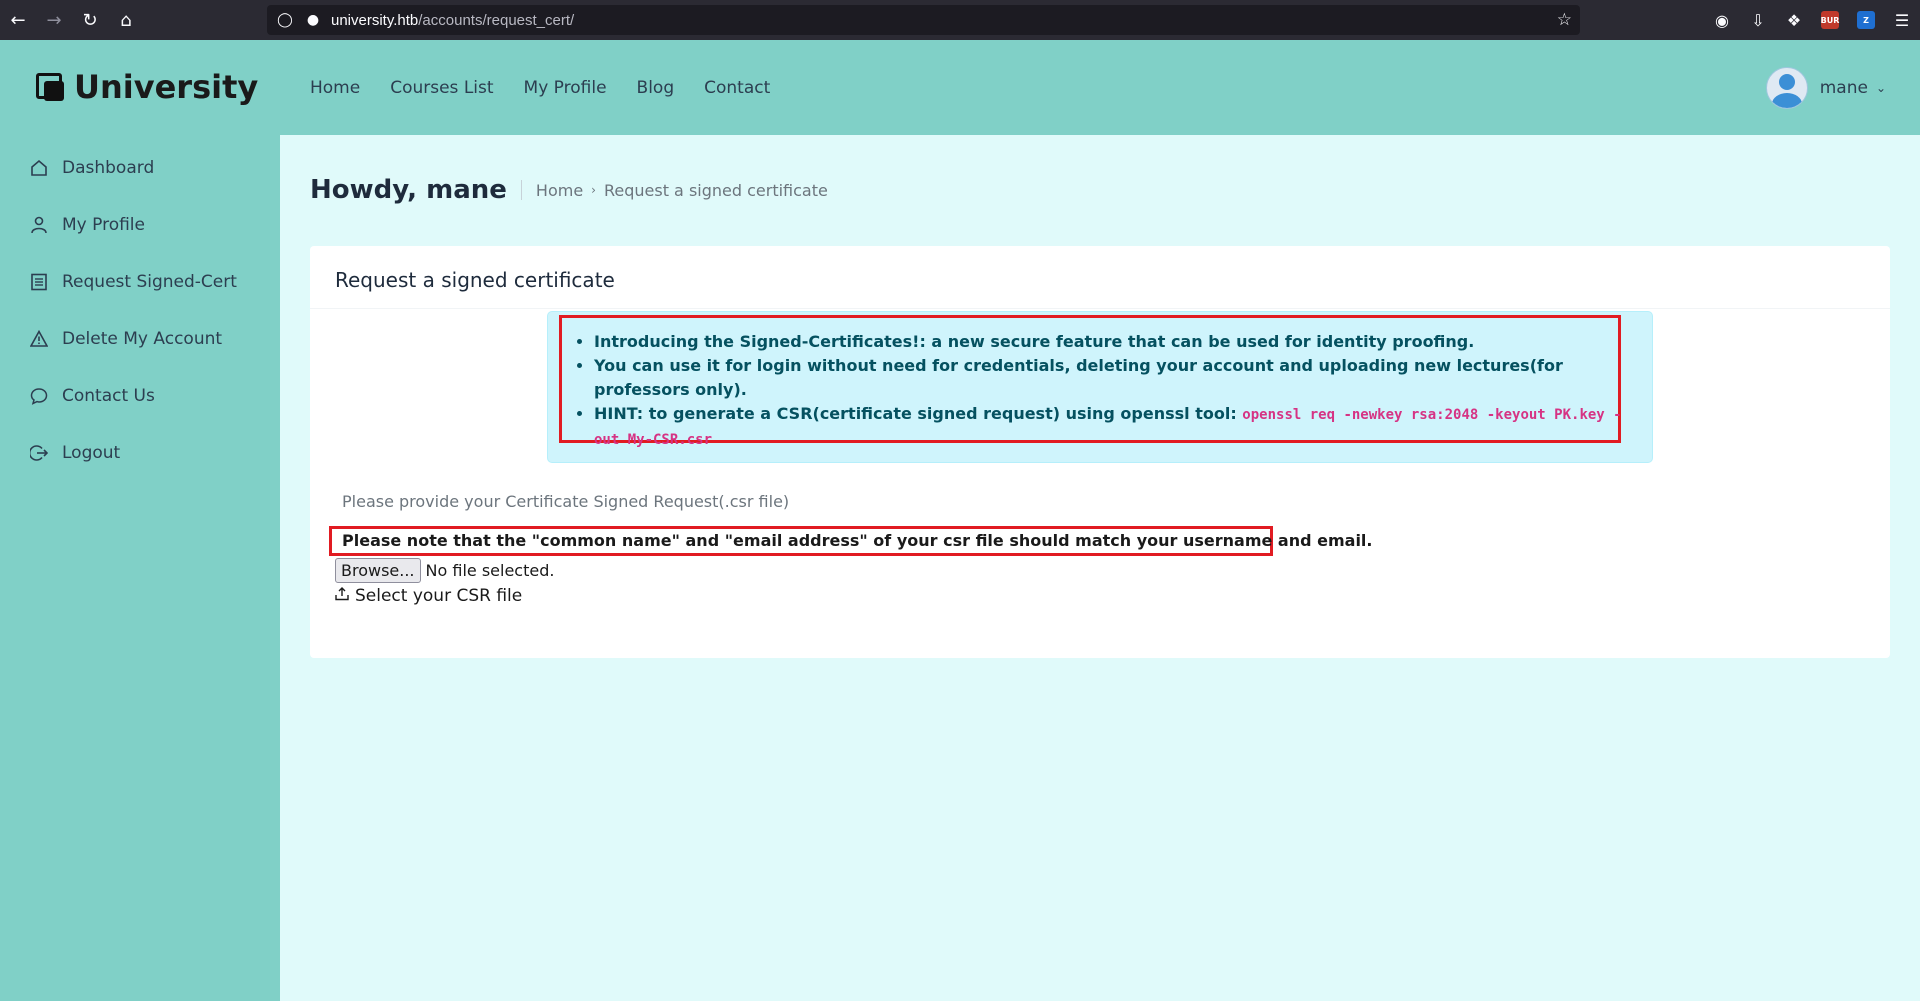 This screenshot has height=1001, width=1920. I want to click on sidebar-item-dashboard: Dashboard, so click(140, 167).